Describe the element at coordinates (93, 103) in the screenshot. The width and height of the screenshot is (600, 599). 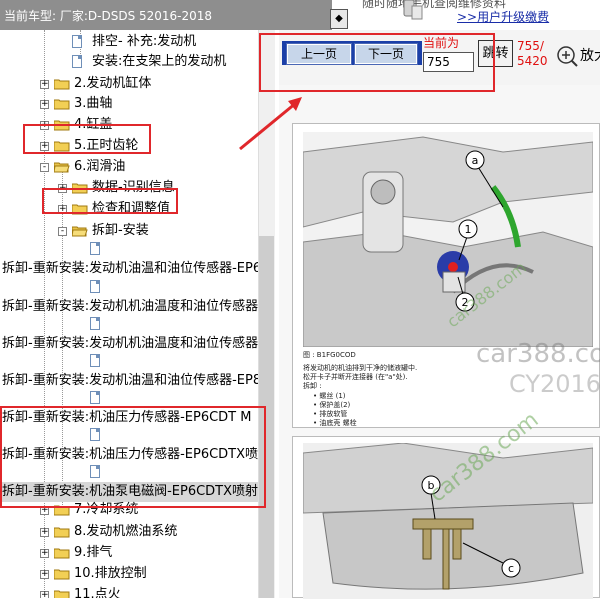
I see `tree-item-label: 3.曲轴` at that location.